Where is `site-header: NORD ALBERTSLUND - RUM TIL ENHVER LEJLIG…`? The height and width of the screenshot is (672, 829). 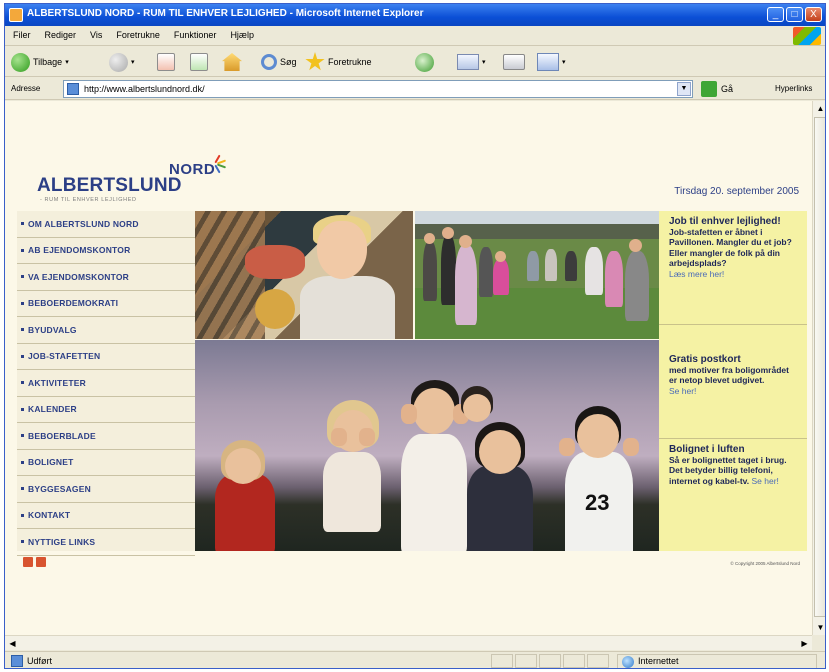
site-header: NORD ALBERTSLUND - RUM TIL ENHVER LEJLIG… is located at coordinates (412, 163).